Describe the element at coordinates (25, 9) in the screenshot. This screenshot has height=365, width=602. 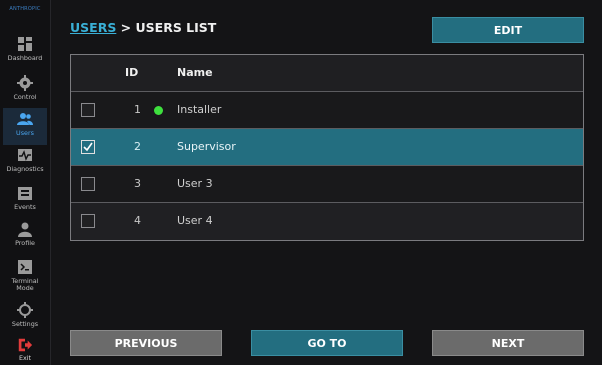
I see `brand-logo: ANTHROPIC` at that location.